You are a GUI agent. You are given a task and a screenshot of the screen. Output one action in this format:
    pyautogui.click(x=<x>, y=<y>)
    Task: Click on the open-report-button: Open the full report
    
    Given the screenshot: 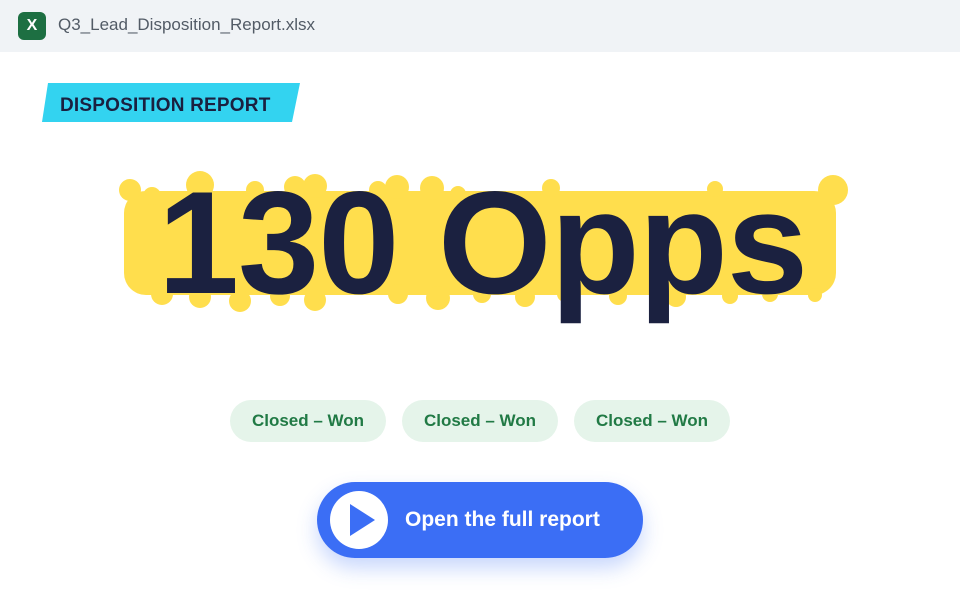 What is the action you would take?
    pyautogui.click(x=480, y=520)
    